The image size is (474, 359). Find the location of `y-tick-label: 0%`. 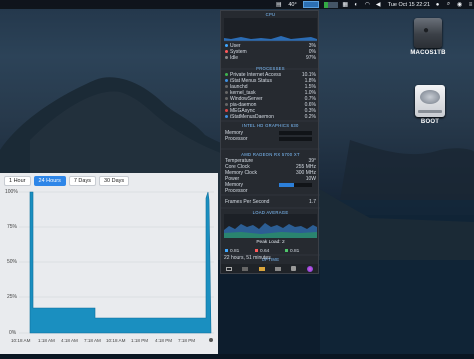

y-tick-label: 0% is located at coordinates (13, 333).